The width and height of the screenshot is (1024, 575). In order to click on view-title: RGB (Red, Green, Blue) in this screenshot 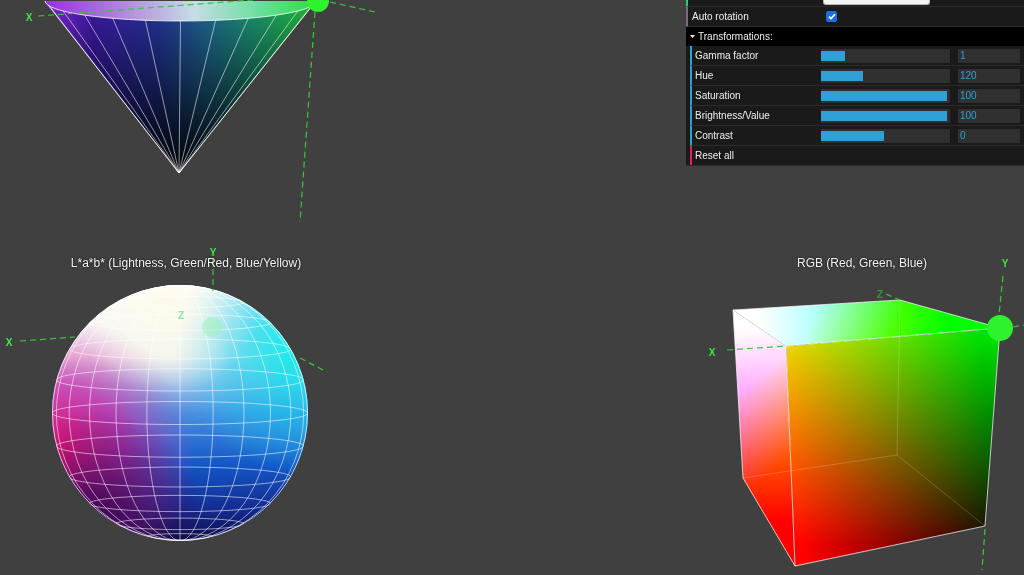, I will do `click(862, 263)`.